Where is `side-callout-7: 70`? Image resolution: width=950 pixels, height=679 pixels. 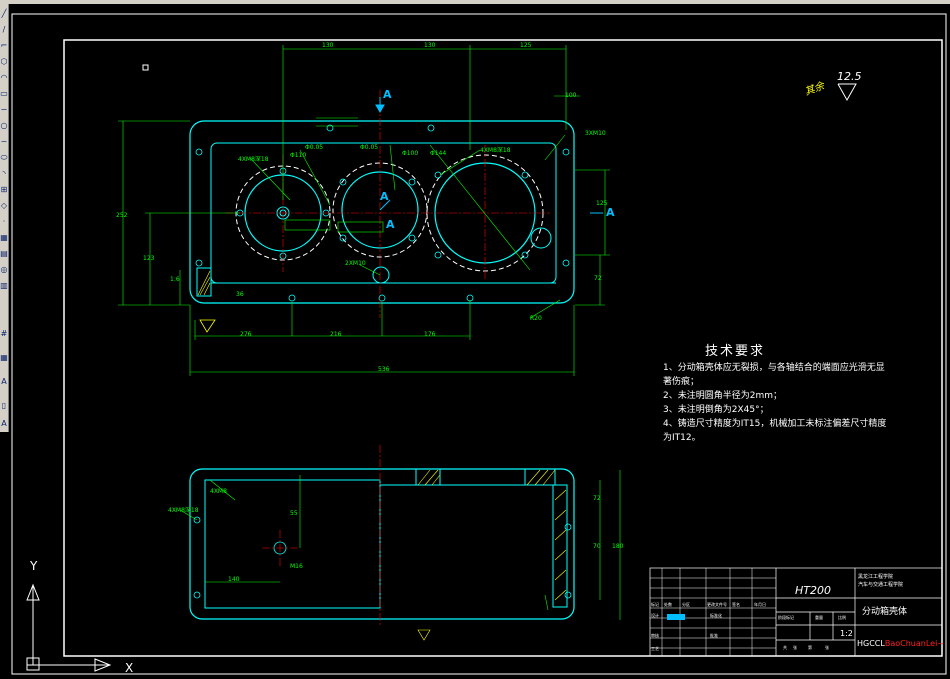
side-callout-7: 70 is located at coordinates (597, 546).